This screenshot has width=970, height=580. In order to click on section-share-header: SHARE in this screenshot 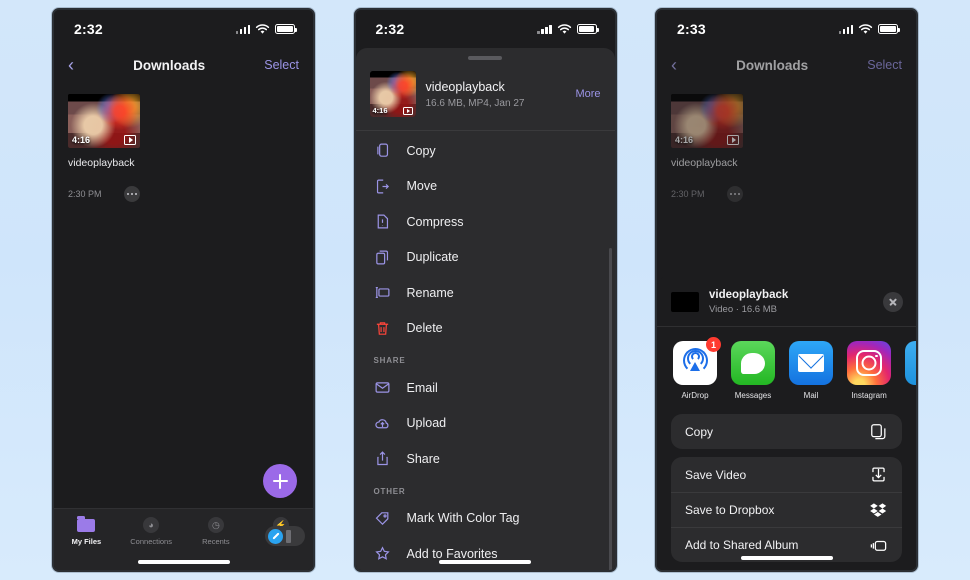, I will do `click(389, 360)`.